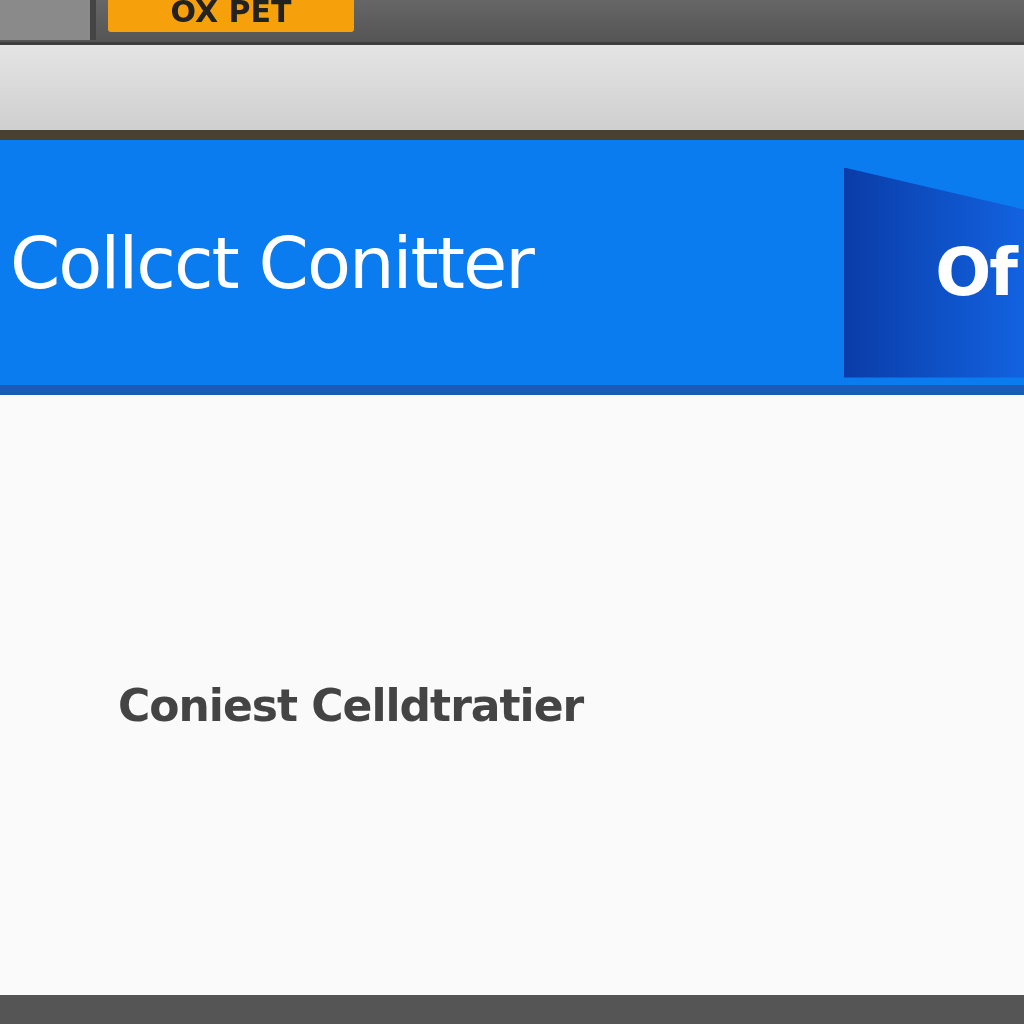 The height and width of the screenshot is (1024, 1024). What do you see at coordinates (351, 705) in the screenshot?
I see `content-text: Coniest Celldtratier` at bounding box center [351, 705].